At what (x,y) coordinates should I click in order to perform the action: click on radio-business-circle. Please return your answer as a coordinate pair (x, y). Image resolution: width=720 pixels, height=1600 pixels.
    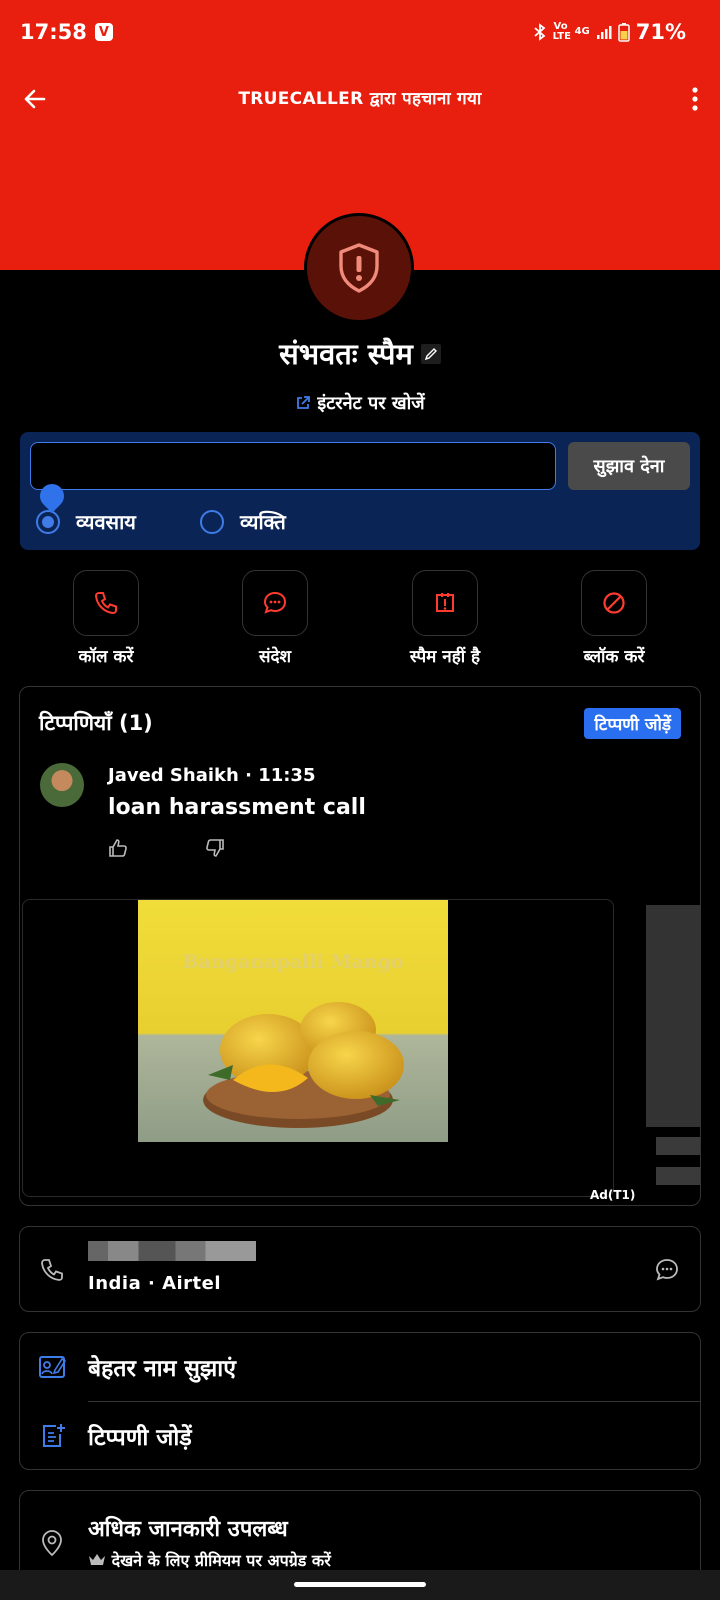
    Looking at the image, I should click on (48, 521).